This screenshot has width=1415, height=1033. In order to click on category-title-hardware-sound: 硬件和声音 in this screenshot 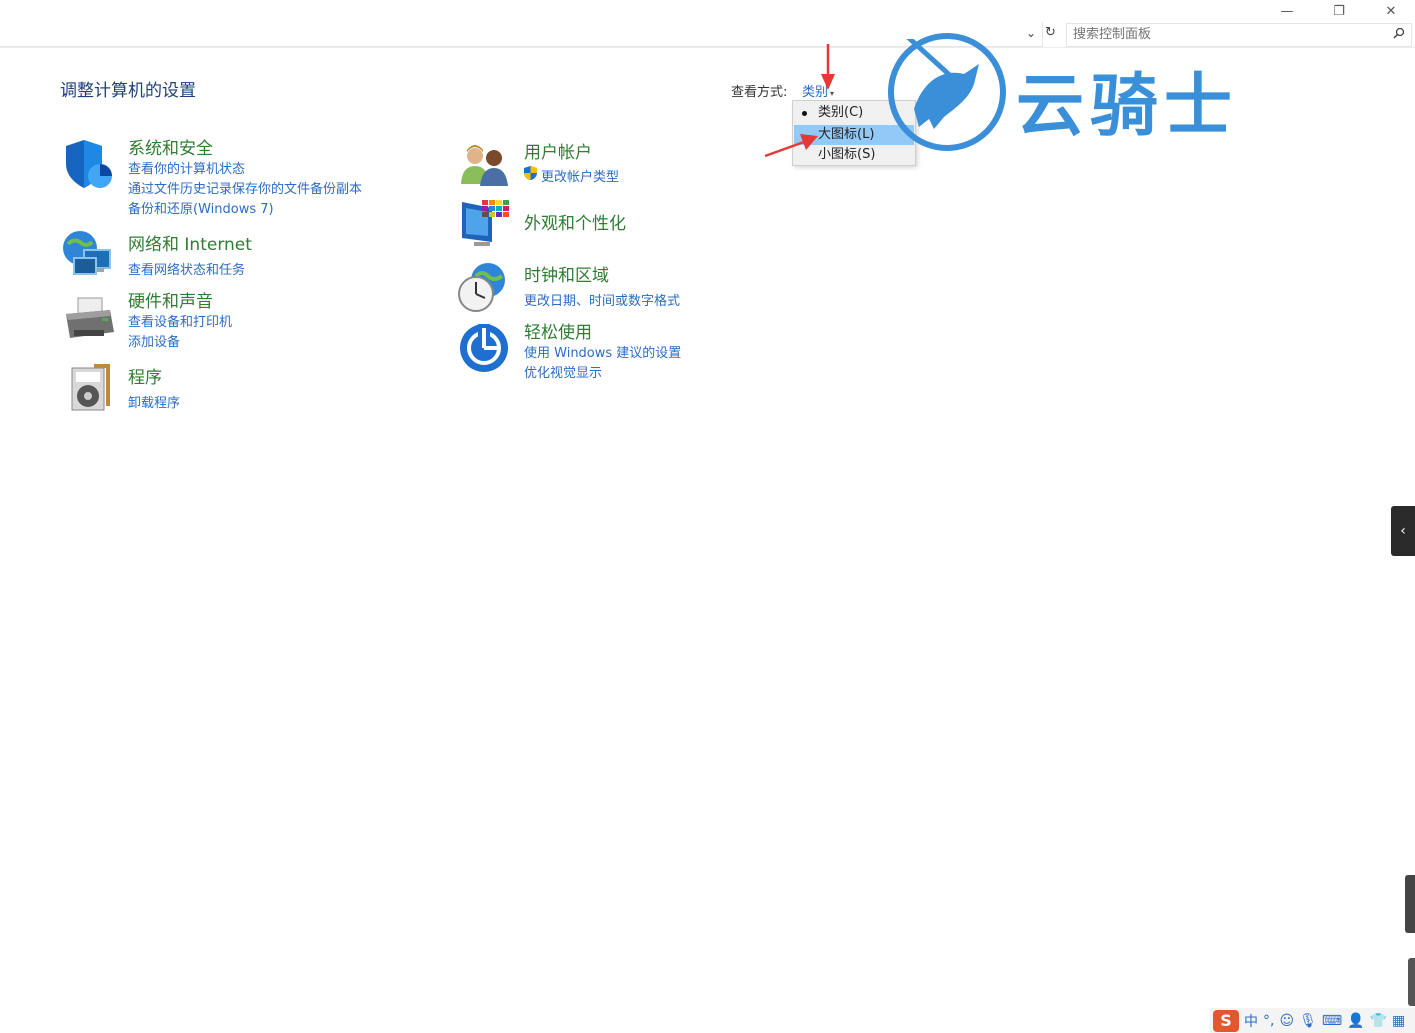, I will do `click(170, 299)`.